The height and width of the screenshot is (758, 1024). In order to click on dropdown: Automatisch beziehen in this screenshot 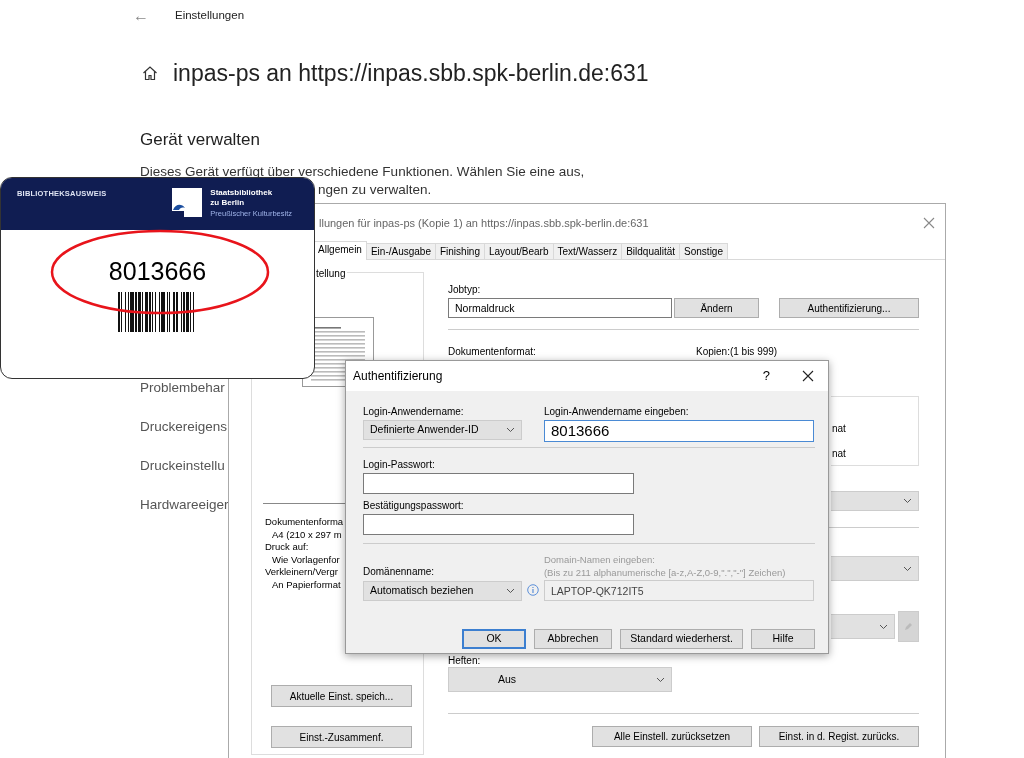, I will do `click(442, 591)`.